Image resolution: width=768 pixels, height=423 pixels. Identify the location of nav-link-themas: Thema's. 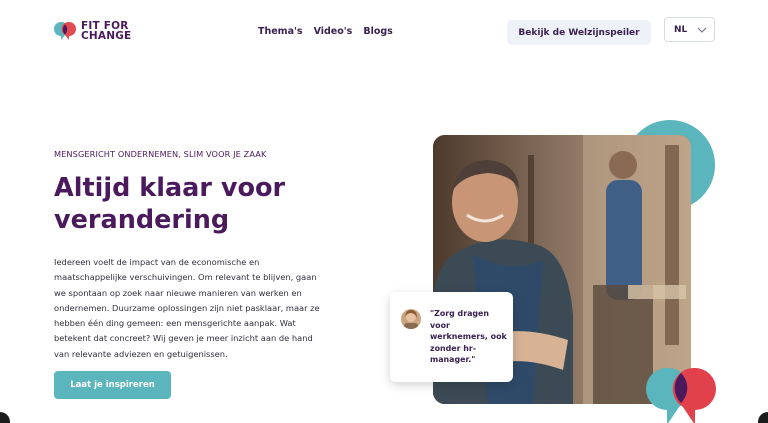
(280, 31).